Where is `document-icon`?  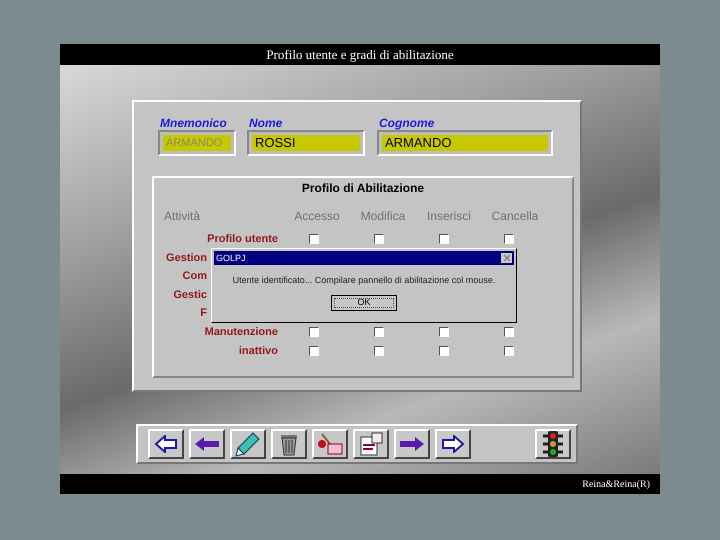
document-icon is located at coordinates (371, 444).